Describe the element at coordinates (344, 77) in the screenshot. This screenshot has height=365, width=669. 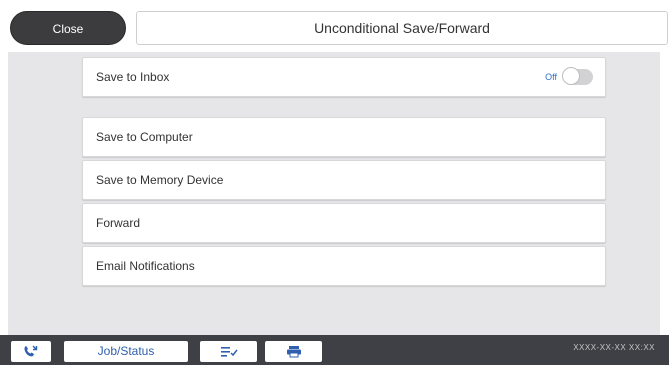
I see `save-to-inbox-row: Save to Inbox Off` at that location.